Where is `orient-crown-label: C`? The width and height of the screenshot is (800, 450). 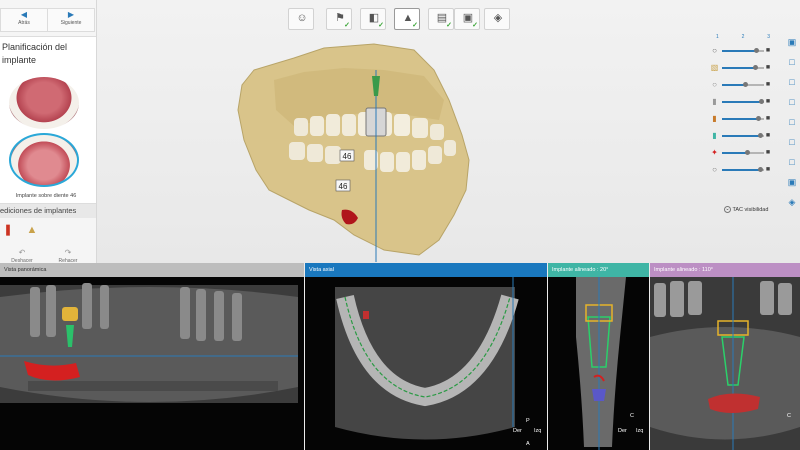 orient-crown-label: C is located at coordinates (632, 416).